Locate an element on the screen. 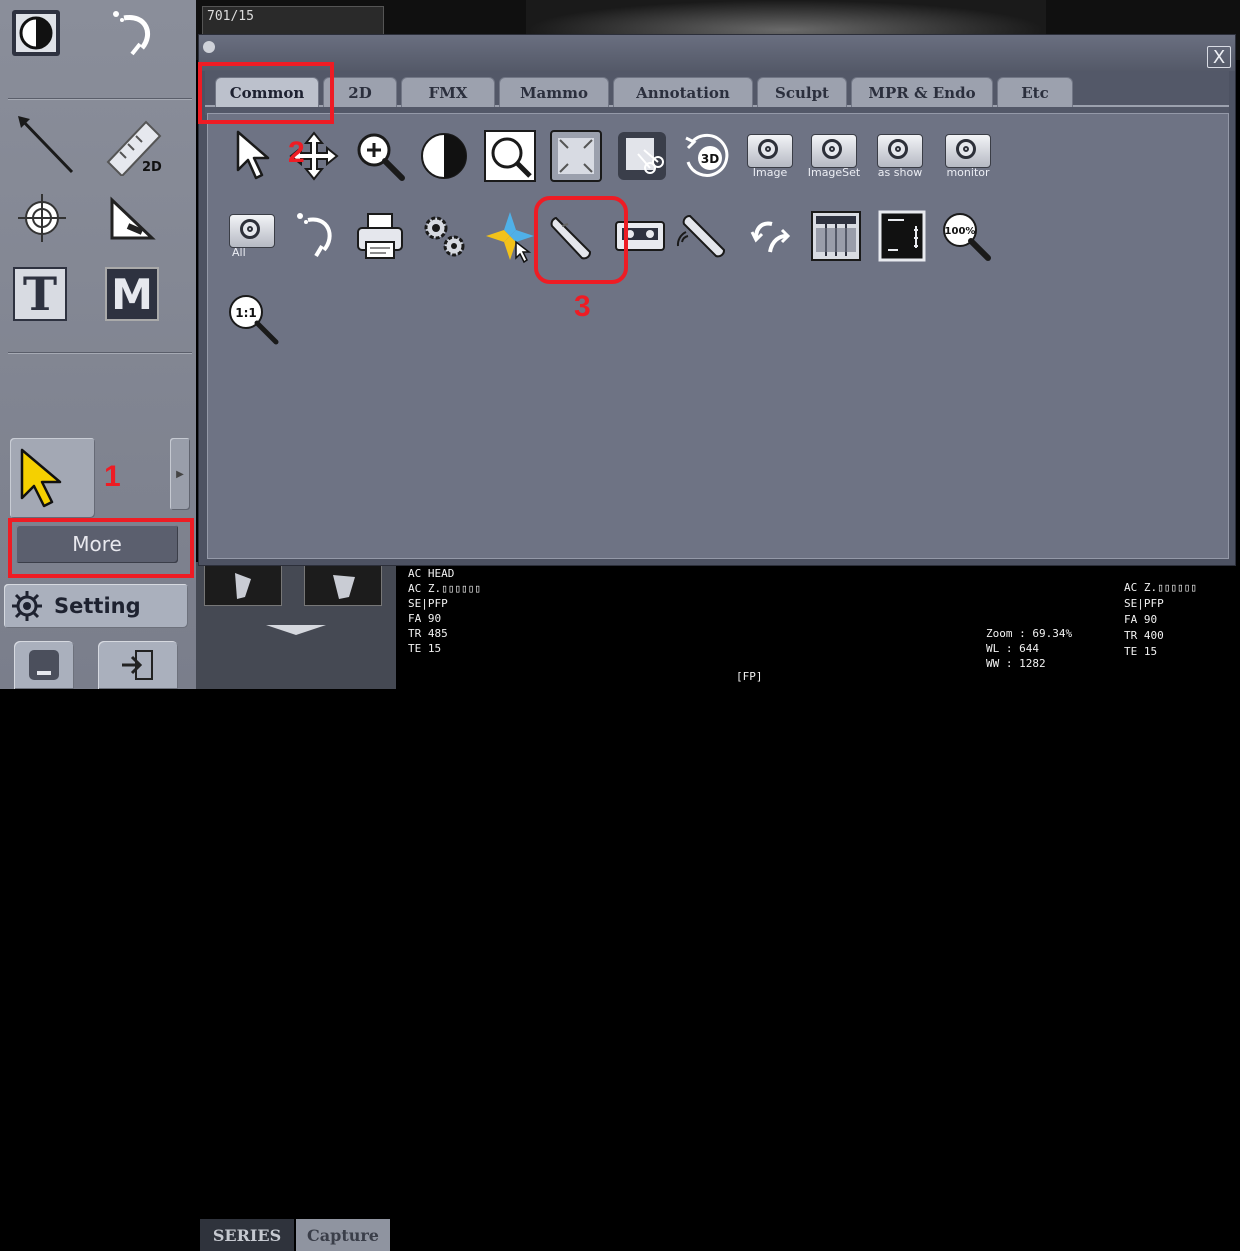 Image resolution: width=1240 pixels, height=1251 pixels. half-contrast-icon is located at coordinates (36, 32).